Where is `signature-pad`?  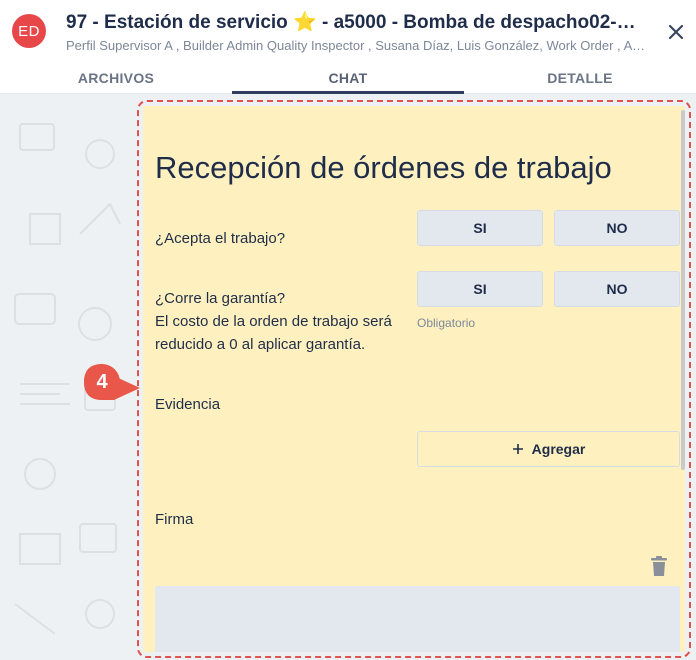
signature-pad is located at coordinates (417, 619).